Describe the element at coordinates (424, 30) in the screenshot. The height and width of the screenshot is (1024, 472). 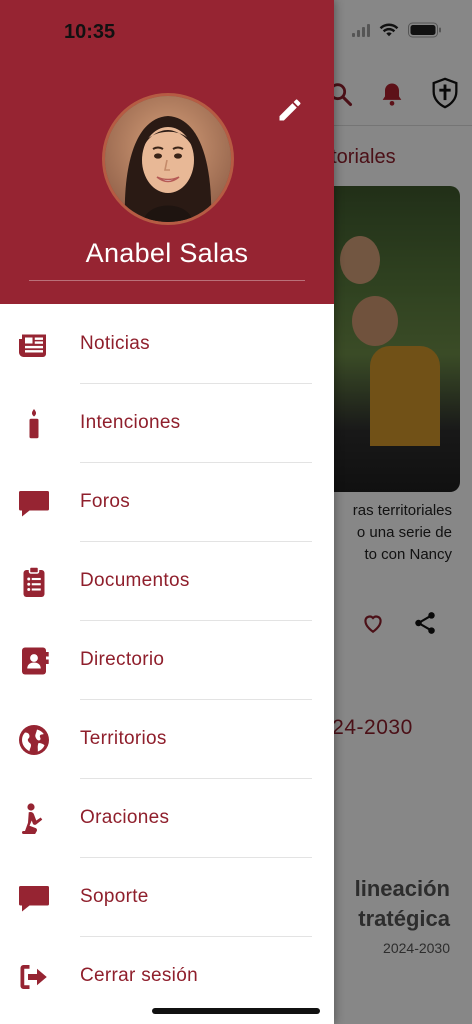
I see `battery-icon` at that location.